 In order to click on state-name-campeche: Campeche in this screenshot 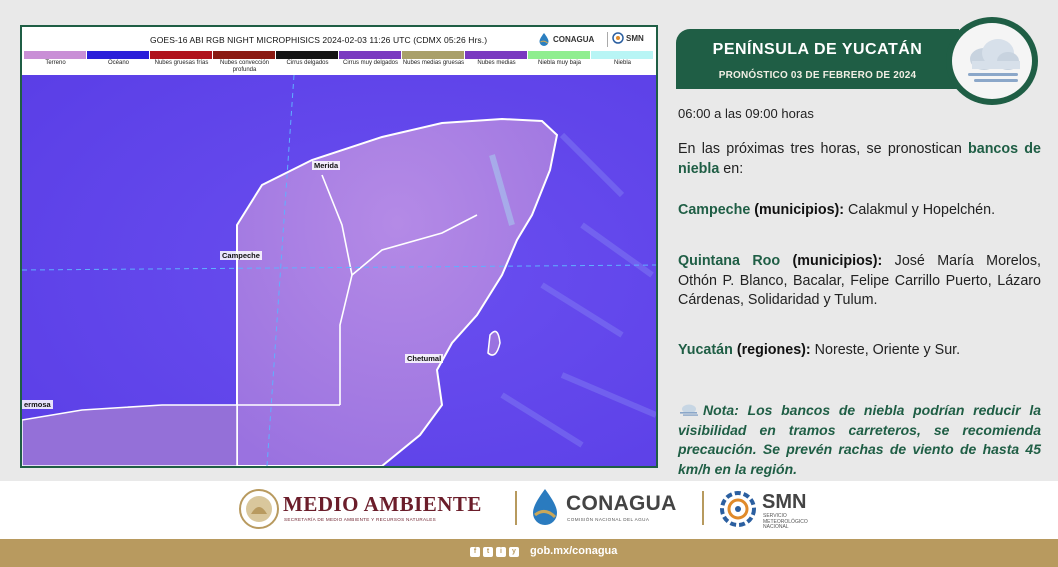, I will do `click(714, 210)`.